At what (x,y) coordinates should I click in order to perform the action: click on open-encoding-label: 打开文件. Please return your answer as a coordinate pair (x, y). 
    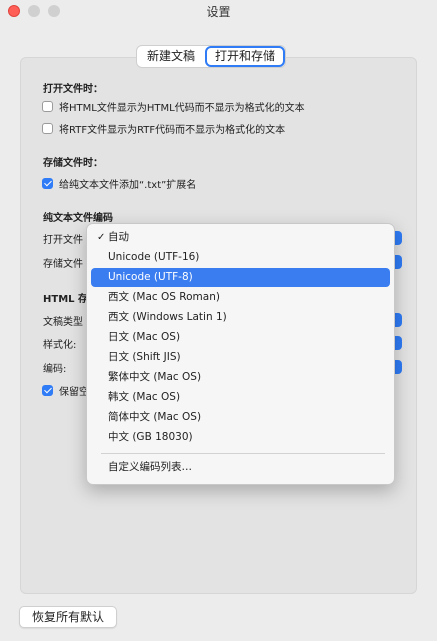
    Looking at the image, I should click on (63, 240).